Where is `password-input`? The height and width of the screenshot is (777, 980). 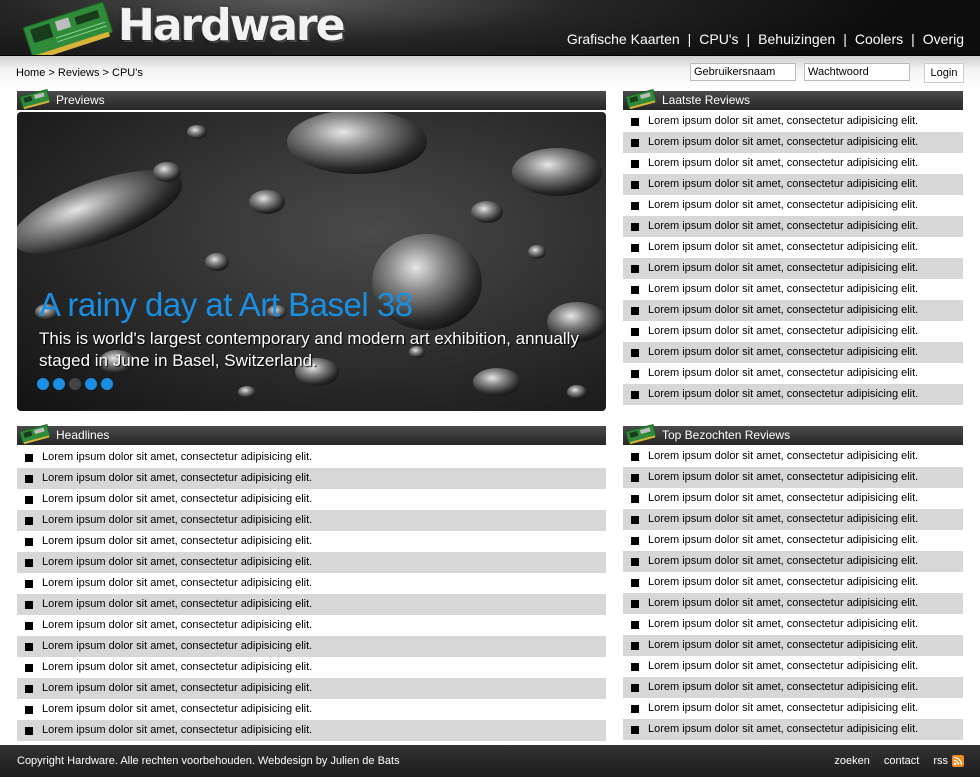
password-input is located at coordinates (857, 72).